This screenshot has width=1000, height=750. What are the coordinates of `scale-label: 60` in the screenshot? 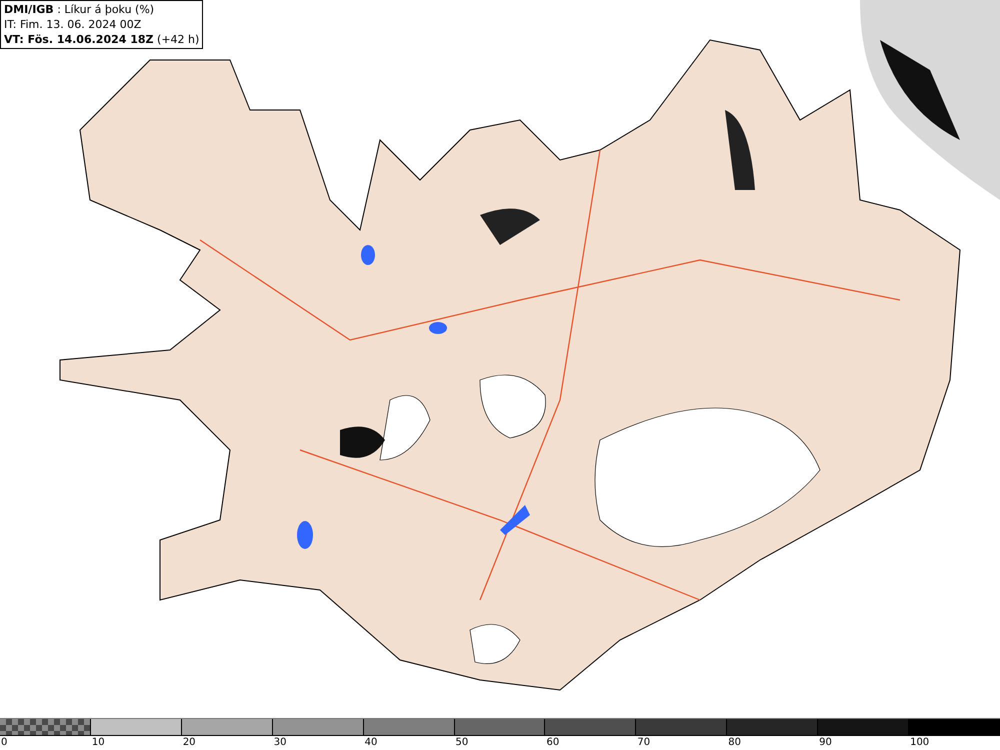 It's located at (552, 742).